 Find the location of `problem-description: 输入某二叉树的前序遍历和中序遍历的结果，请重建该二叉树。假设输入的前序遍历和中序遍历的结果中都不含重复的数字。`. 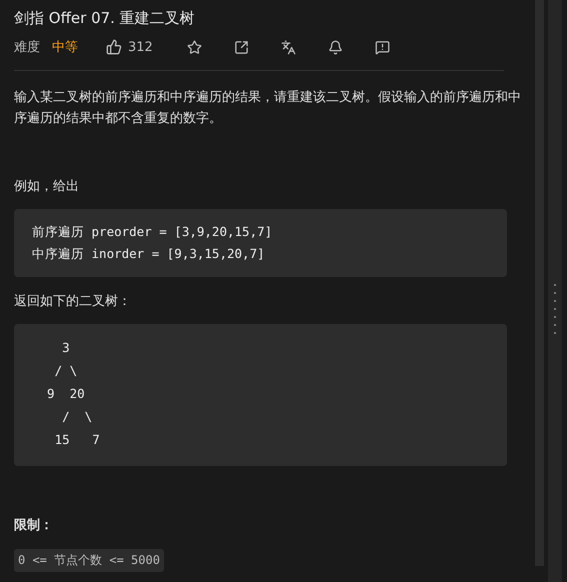

problem-description: 输入某二叉树的前序遍历和中序遍历的结果，请重建该二叉树。假设输入的前序遍历和中序遍历的结果中都不含重复的数字。 is located at coordinates (267, 108).